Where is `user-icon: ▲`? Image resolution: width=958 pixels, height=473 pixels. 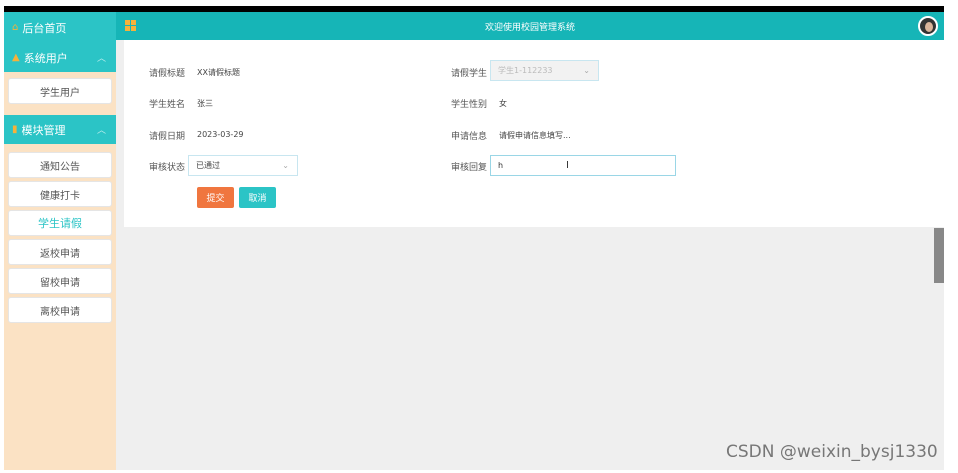
user-icon: ▲ is located at coordinates (16, 57).